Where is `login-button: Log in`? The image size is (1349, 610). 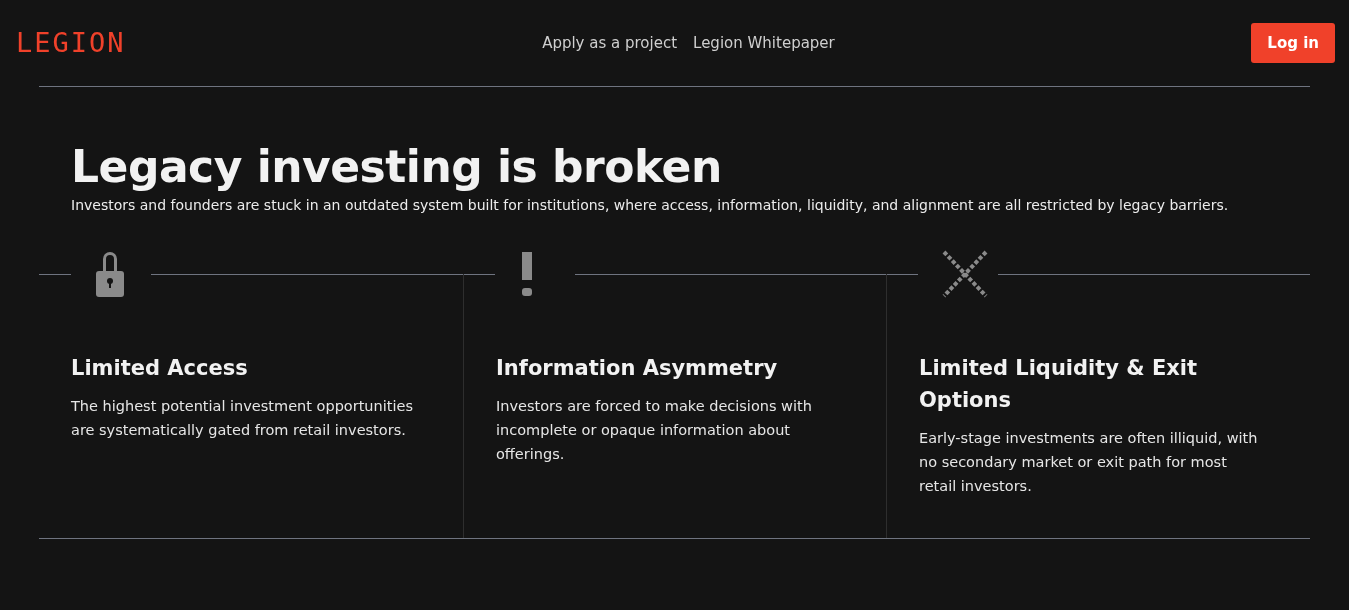
login-button: Log in is located at coordinates (1293, 43).